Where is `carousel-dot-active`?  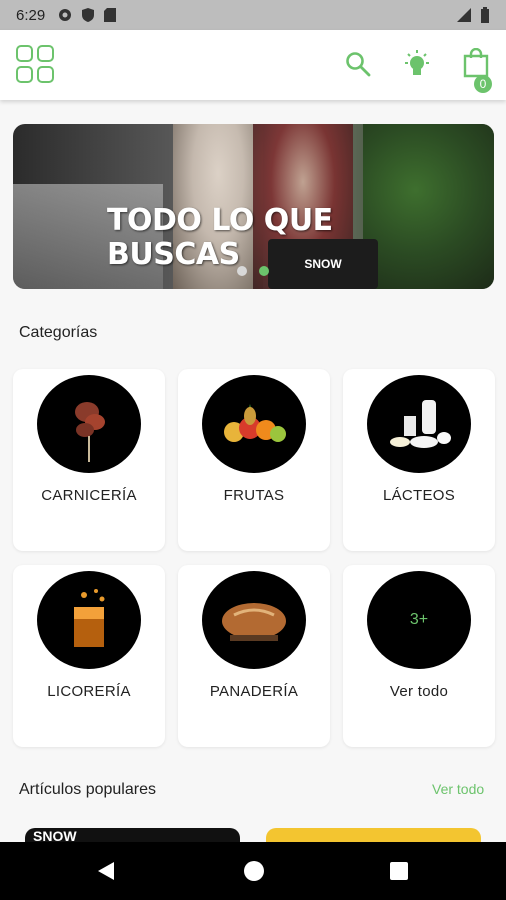
carousel-dot-active is located at coordinates (264, 271).